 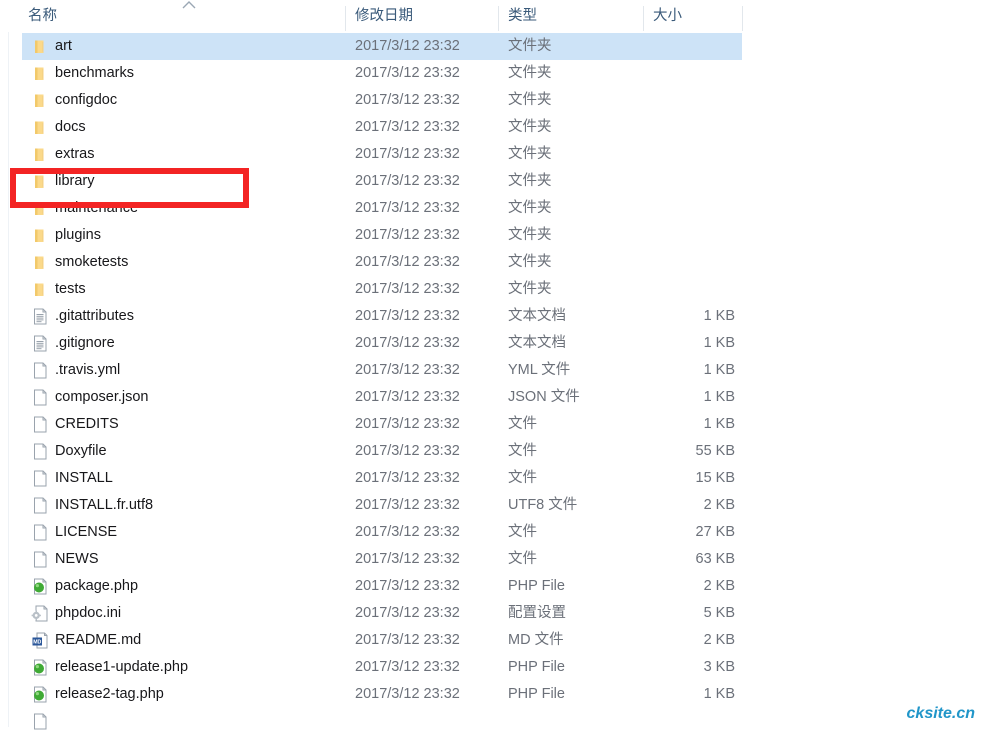 What do you see at coordinates (491, 316) in the screenshot?
I see `file-list-row: .gitattributes 2017/3/12 23:32 文本文档 1 KB` at bounding box center [491, 316].